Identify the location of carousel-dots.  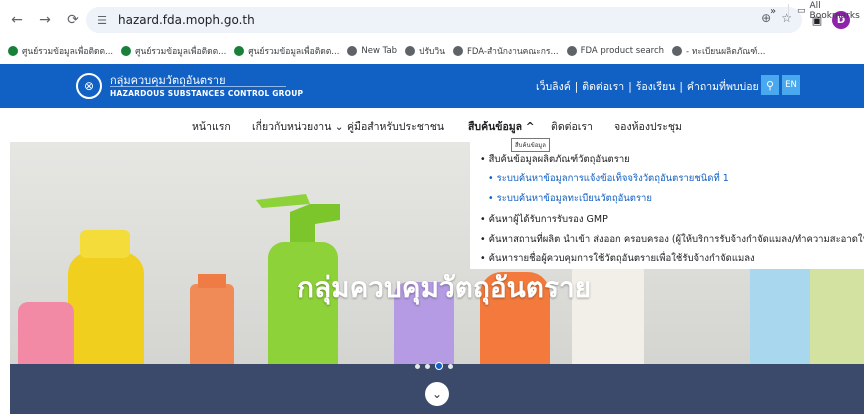
(434, 366).